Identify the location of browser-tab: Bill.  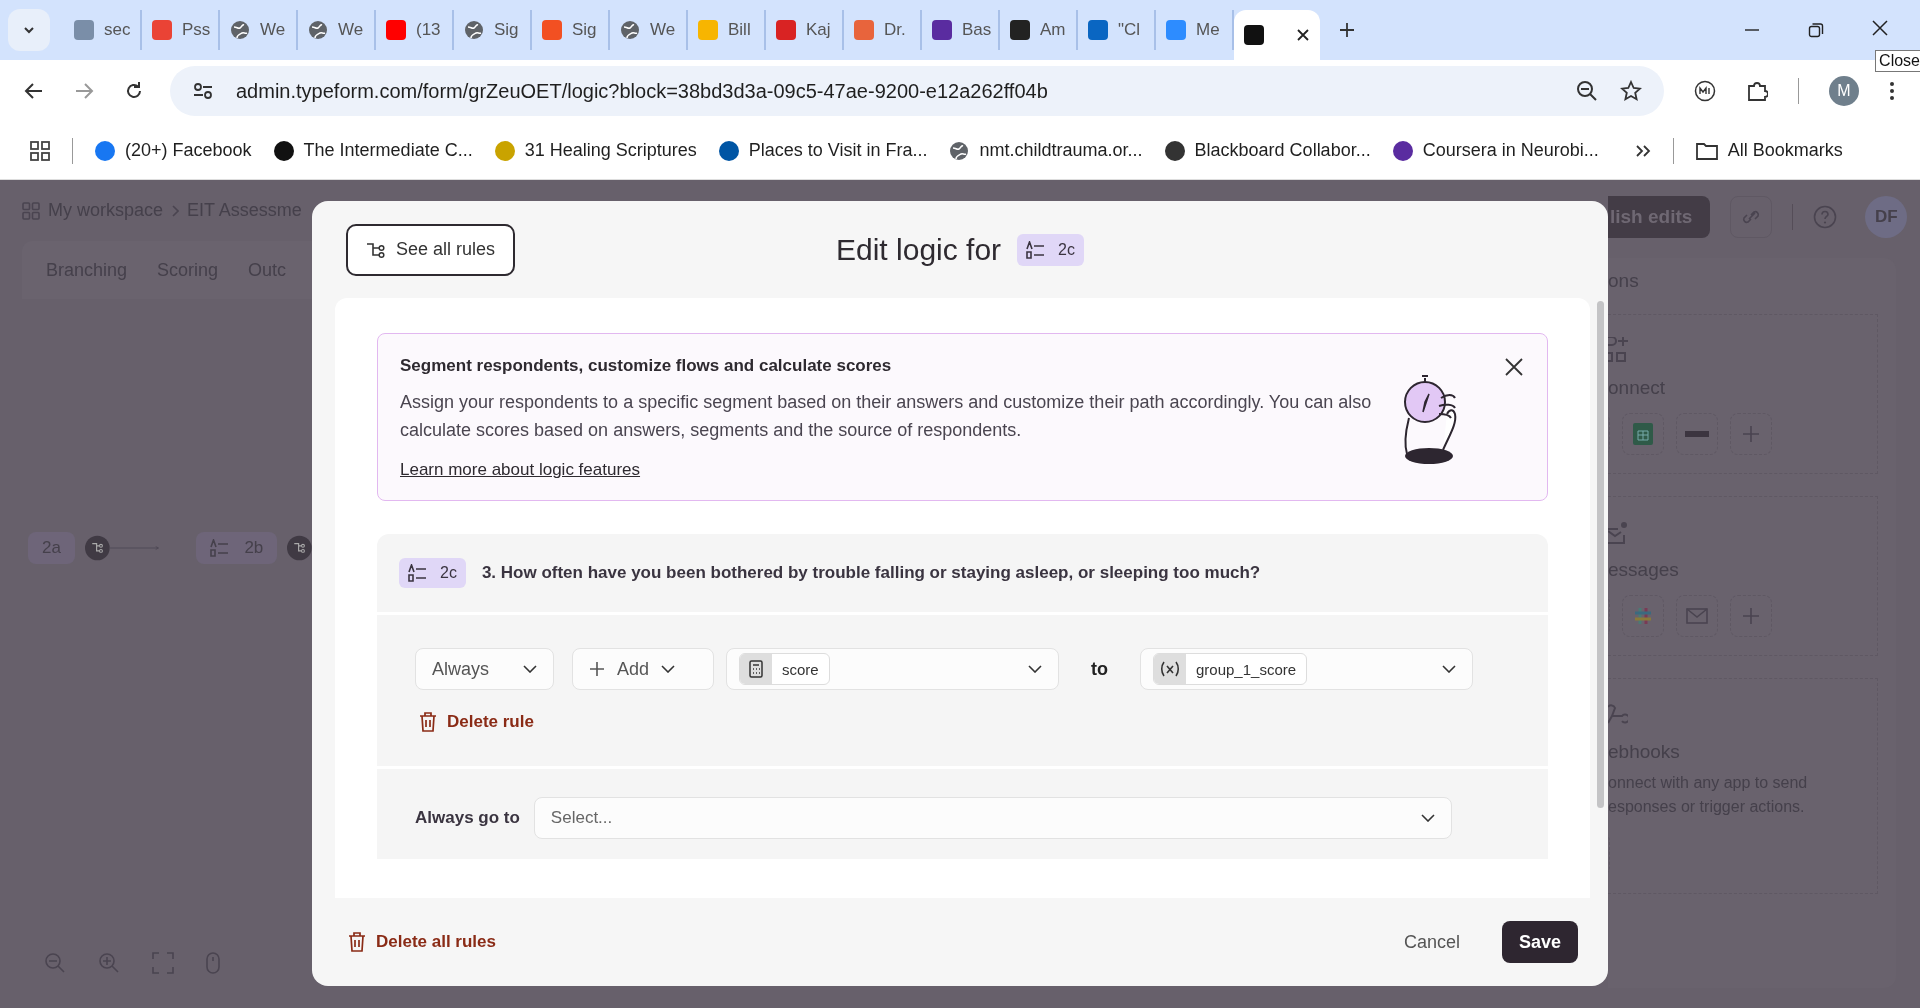
(727, 30).